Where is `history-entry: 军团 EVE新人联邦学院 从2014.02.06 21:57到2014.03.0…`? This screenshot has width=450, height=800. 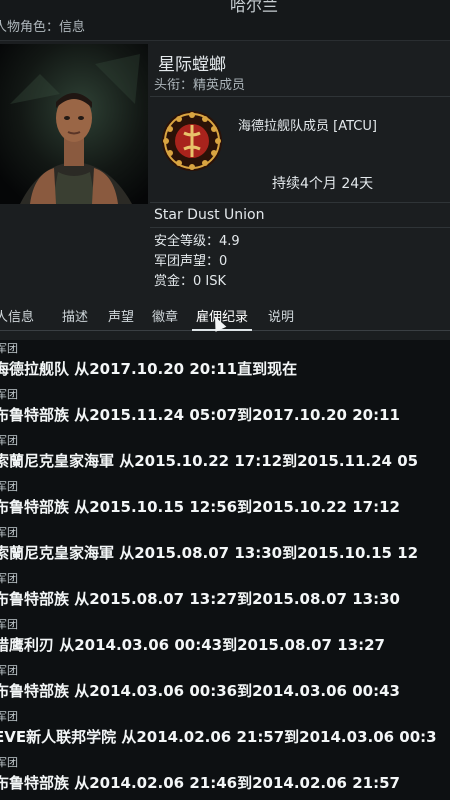
history-entry: 军团 EVE新人联邦学院 从2014.02.06 21:57到2014.03.0… is located at coordinates (225, 731).